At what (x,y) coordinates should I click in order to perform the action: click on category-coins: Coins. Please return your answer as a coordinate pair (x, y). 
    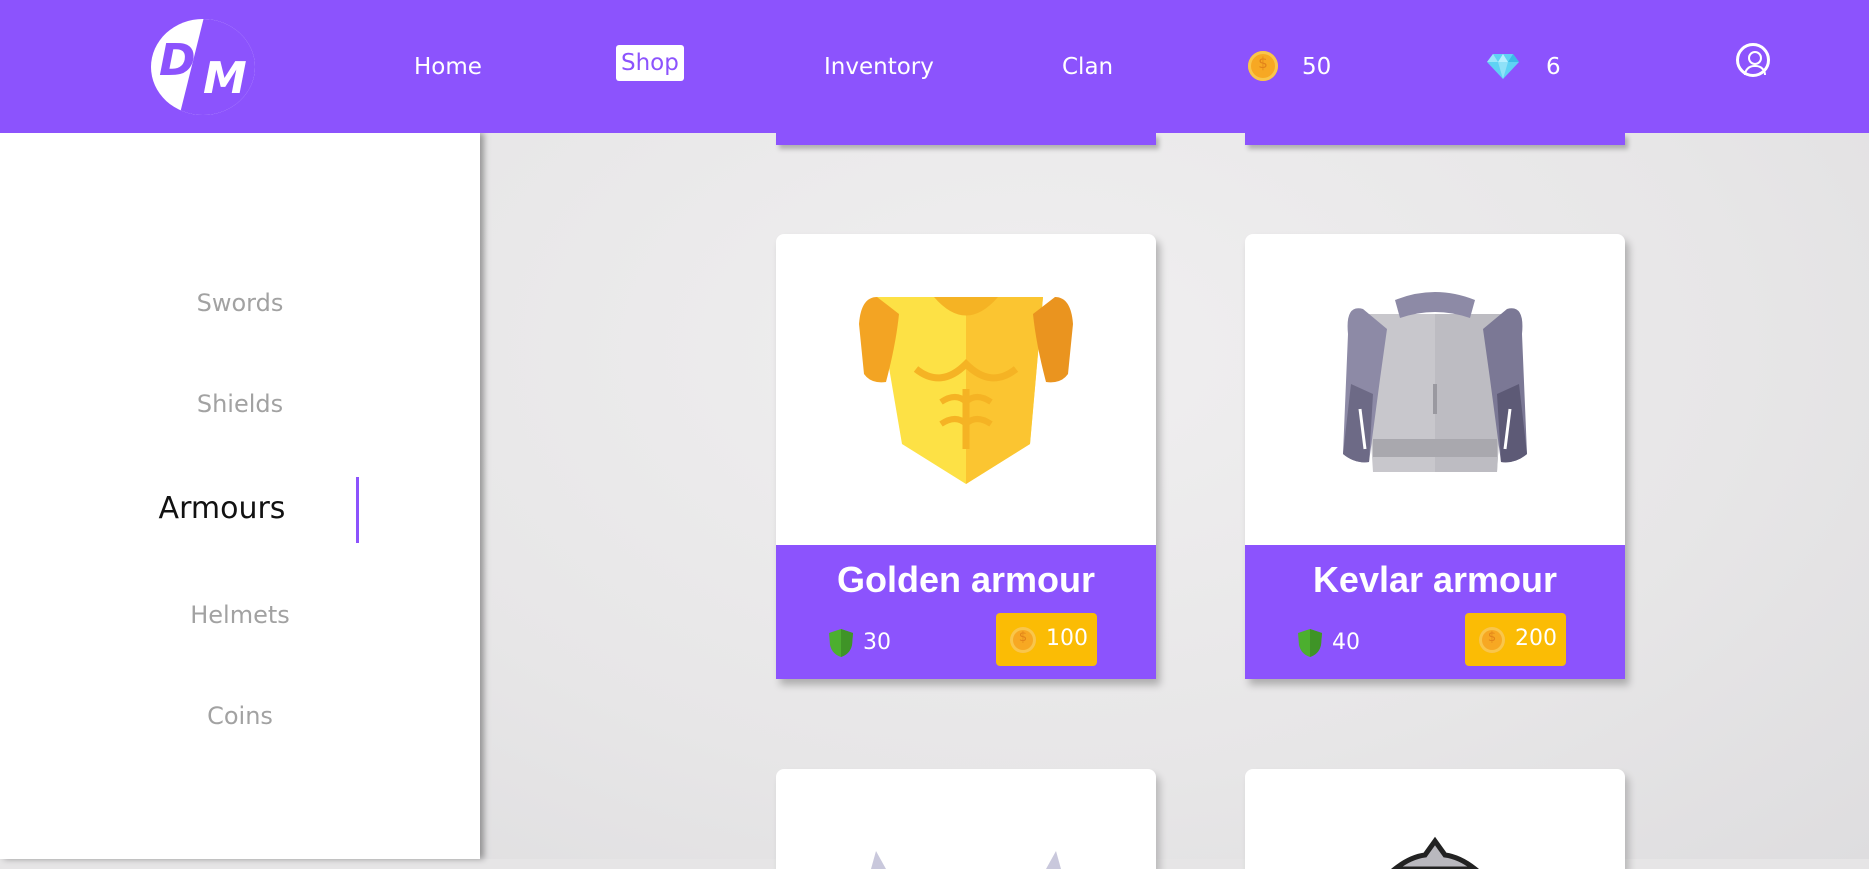
    Looking at the image, I should click on (240, 716).